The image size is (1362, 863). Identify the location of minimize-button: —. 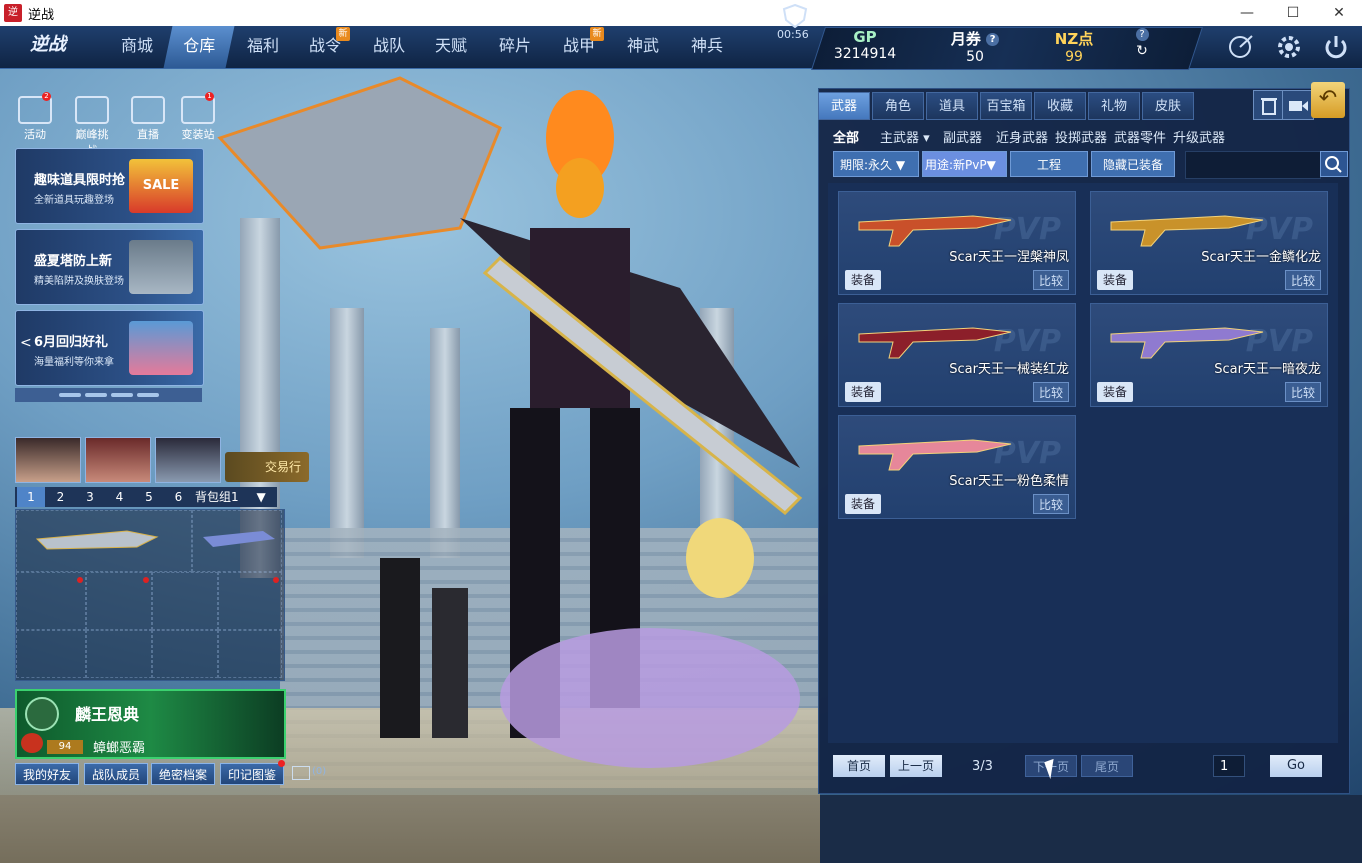
(1247, 13).